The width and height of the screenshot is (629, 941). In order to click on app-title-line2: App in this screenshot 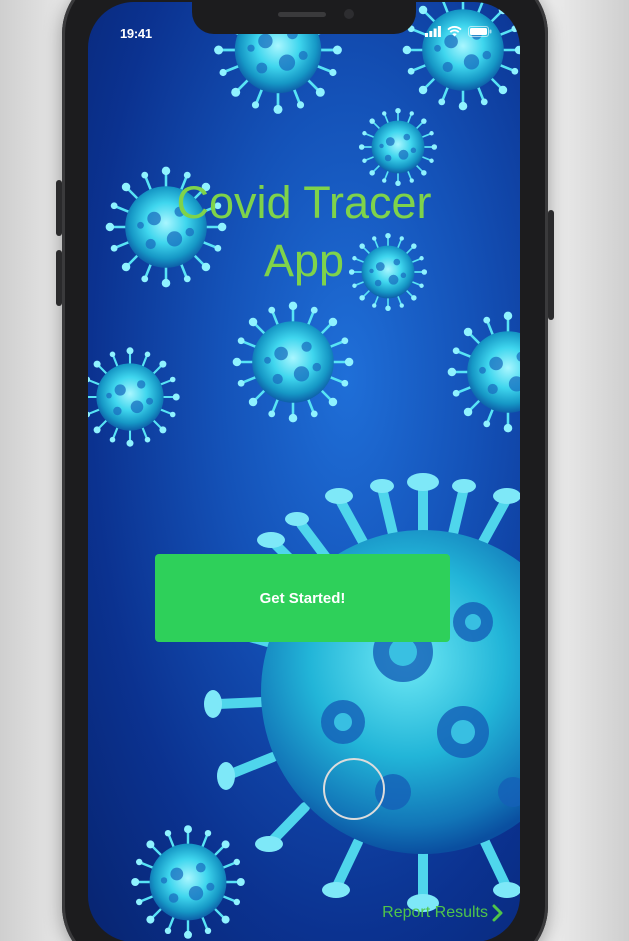, I will do `click(304, 260)`.